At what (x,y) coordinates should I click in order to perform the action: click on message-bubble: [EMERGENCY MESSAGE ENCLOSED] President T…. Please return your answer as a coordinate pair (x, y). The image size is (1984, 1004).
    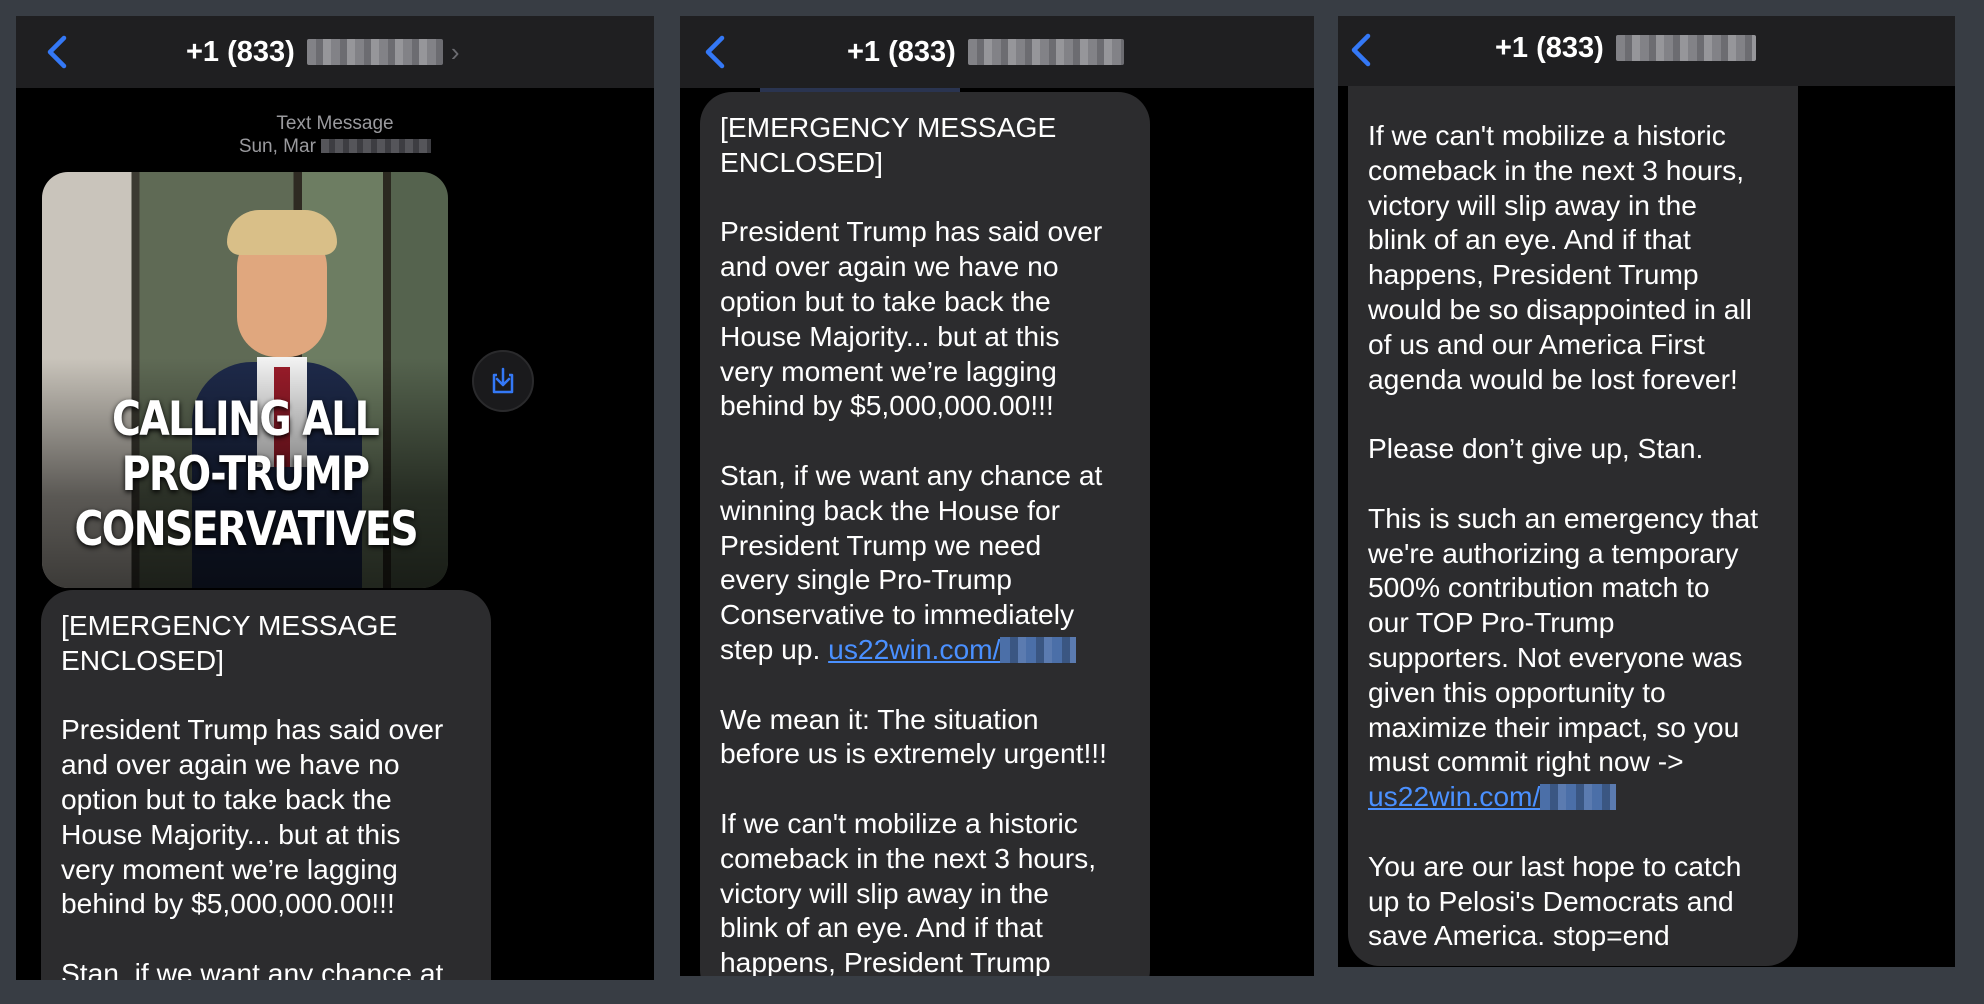
    Looking at the image, I should click on (266, 785).